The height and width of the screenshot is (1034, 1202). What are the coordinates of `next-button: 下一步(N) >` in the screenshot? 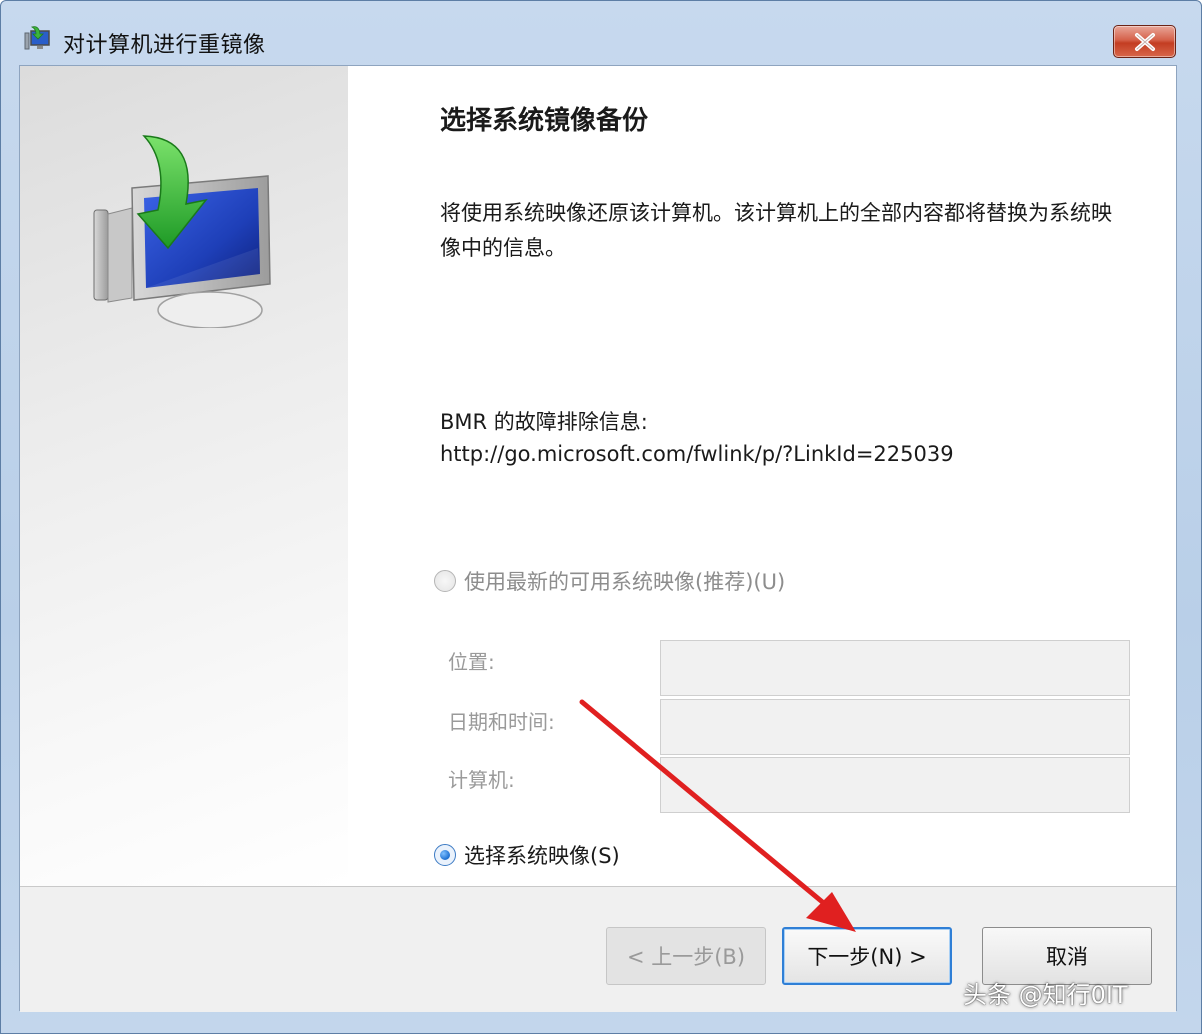 It's located at (867, 956).